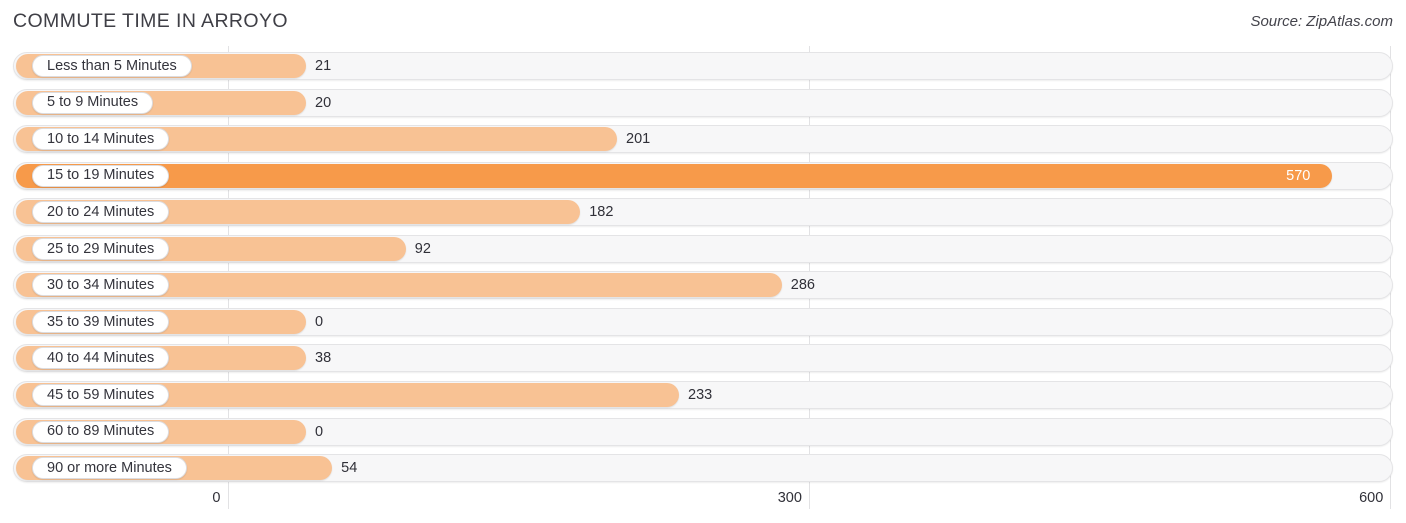 This screenshot has height=523, width=1406. I want to click on category-label-pill: 20 to 24 Minutes, so click(101, 212).